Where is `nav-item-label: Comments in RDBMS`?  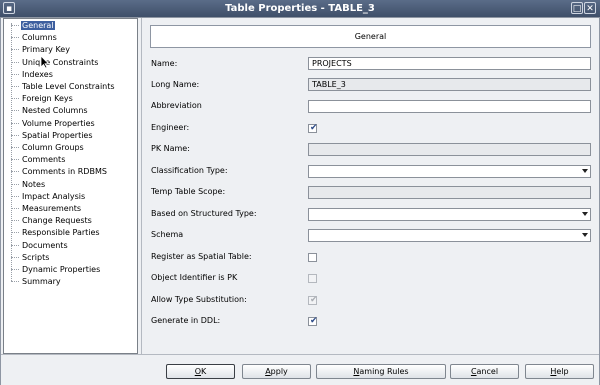
nav-item-label: Comments in RDBMS is located at coordinates (64, 172).